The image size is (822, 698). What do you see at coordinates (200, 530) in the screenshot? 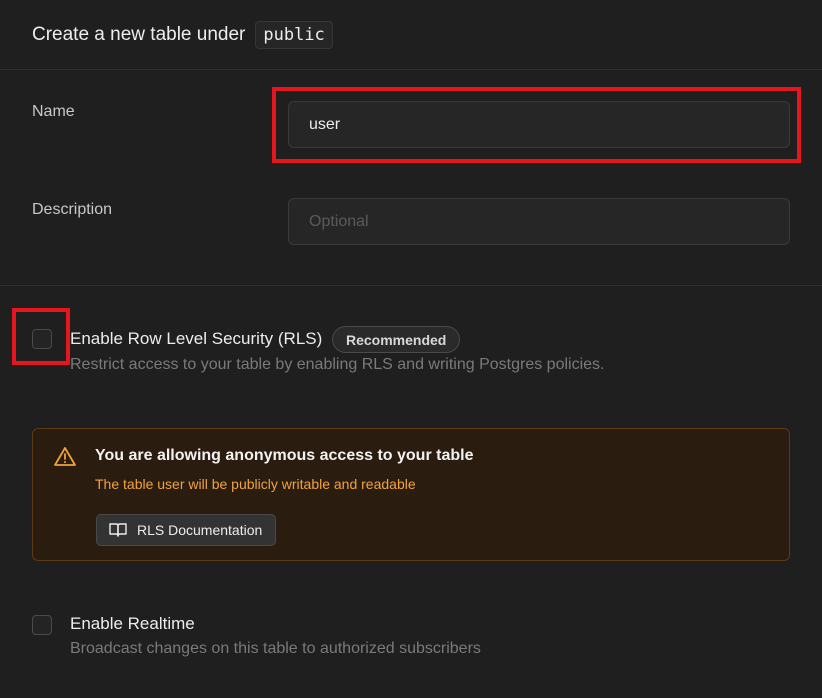
I see `rls-documentation-label: RLS Documentation` at bounding box center [200, 530].